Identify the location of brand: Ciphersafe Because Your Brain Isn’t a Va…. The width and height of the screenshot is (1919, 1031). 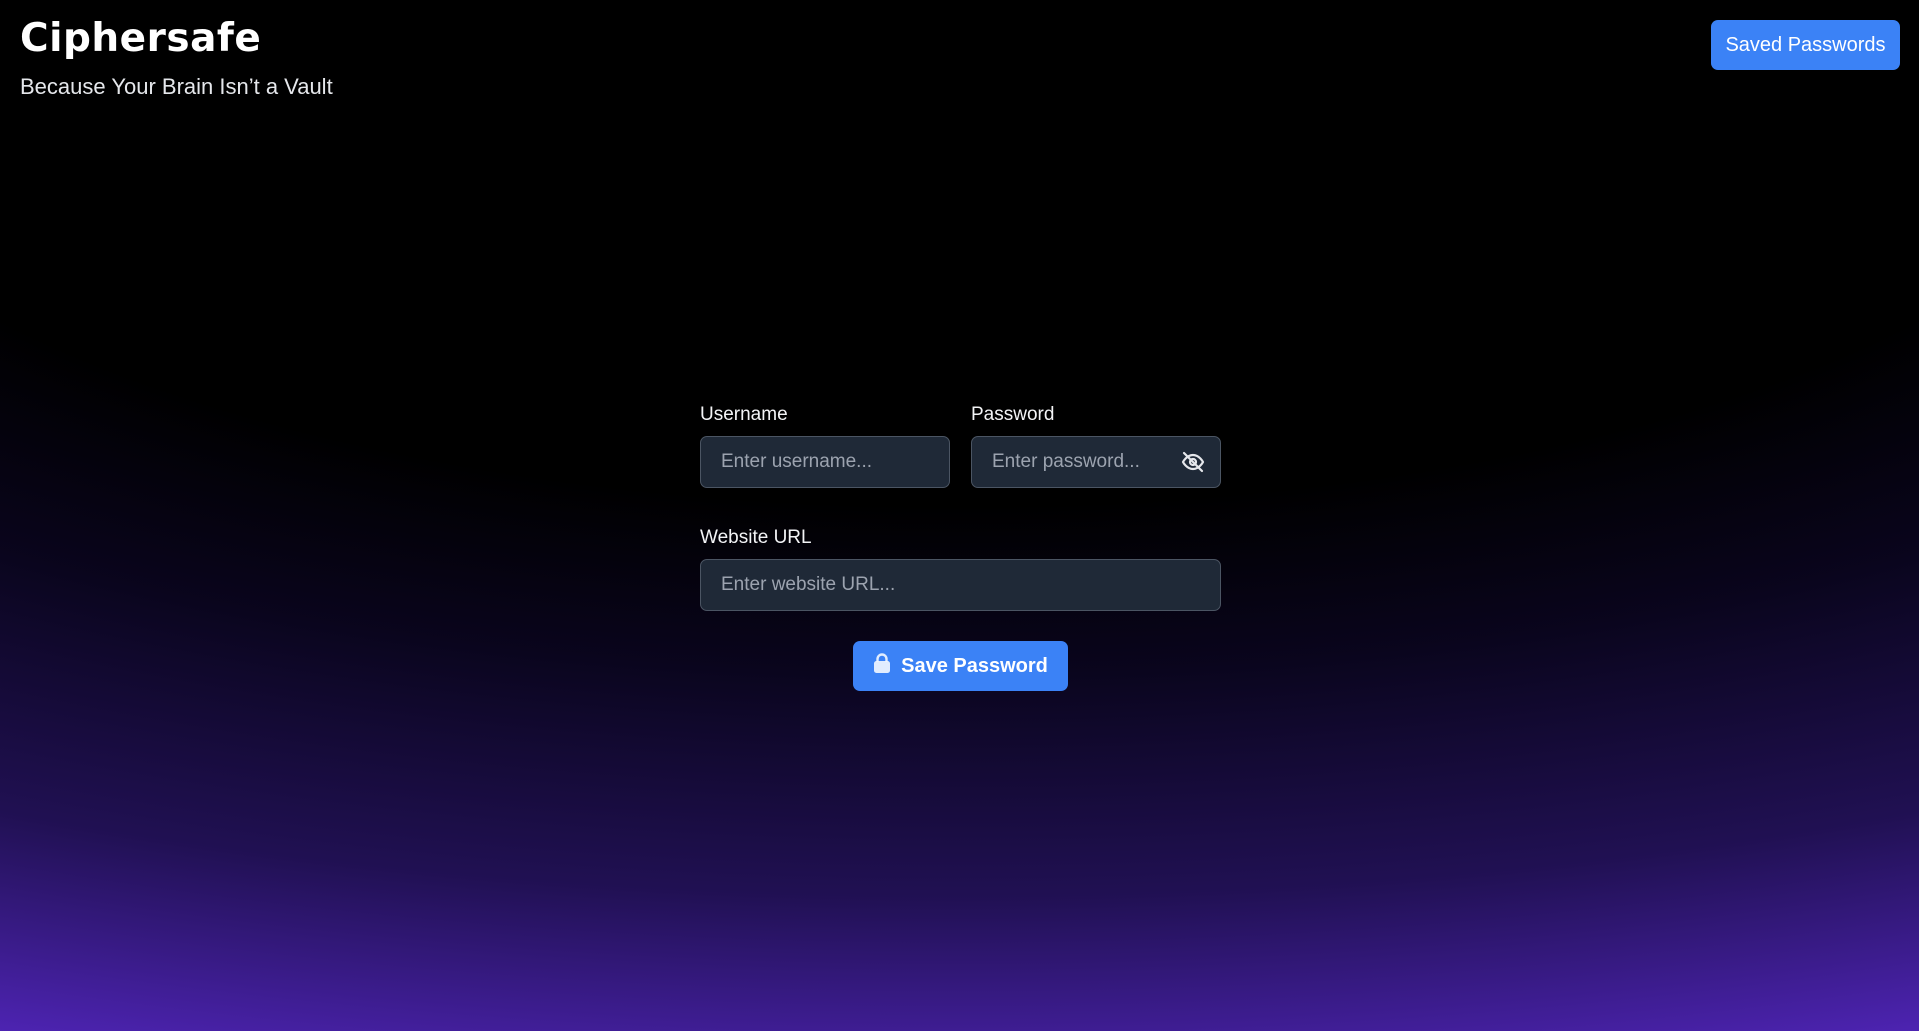
(176, 57).